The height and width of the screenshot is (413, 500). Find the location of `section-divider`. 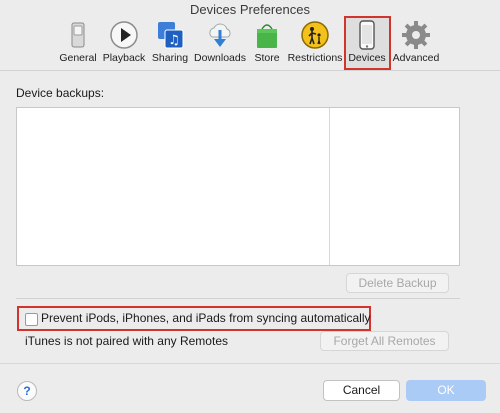

section-divider is located at coordinates (238, 298).